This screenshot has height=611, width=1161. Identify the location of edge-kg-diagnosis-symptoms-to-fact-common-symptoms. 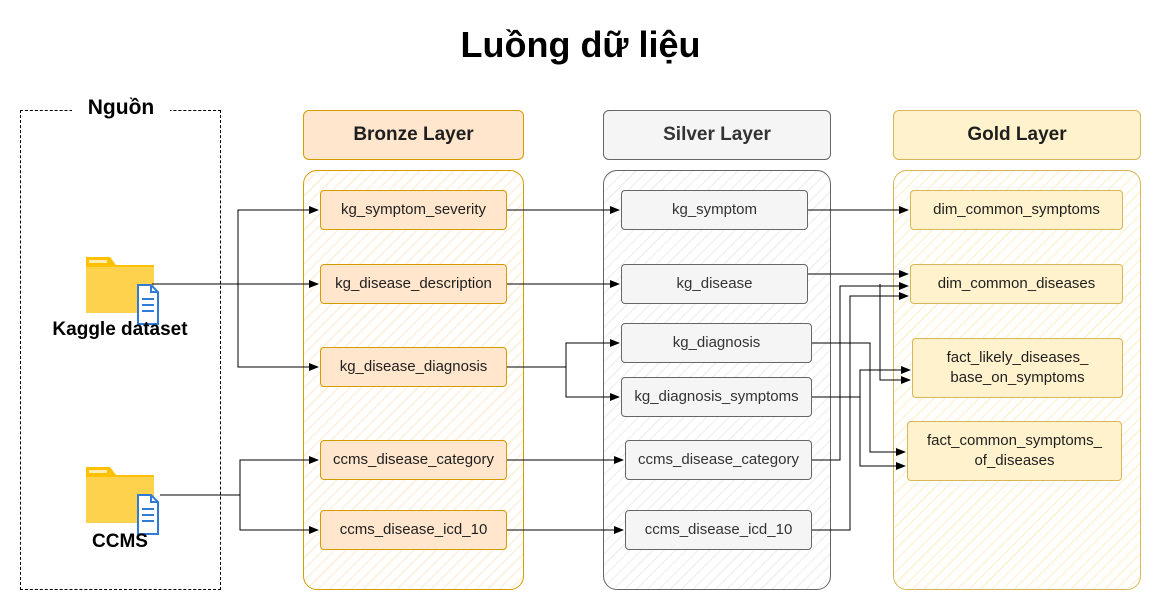
(882, 433).